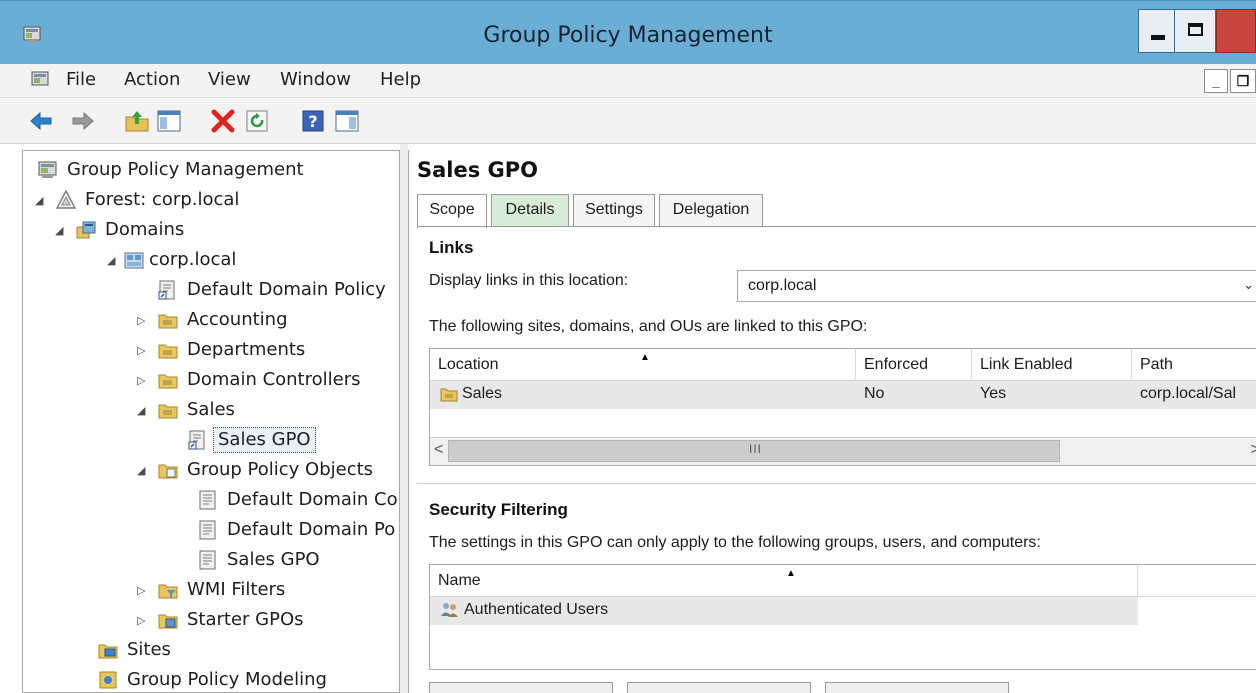 The width and height of the screenshot is (1256, 693). Describe the element at coordinates (266, 590) in the screenshot. I see `tree-item-wmi-filters: ▷ WMI Filters` at that location.